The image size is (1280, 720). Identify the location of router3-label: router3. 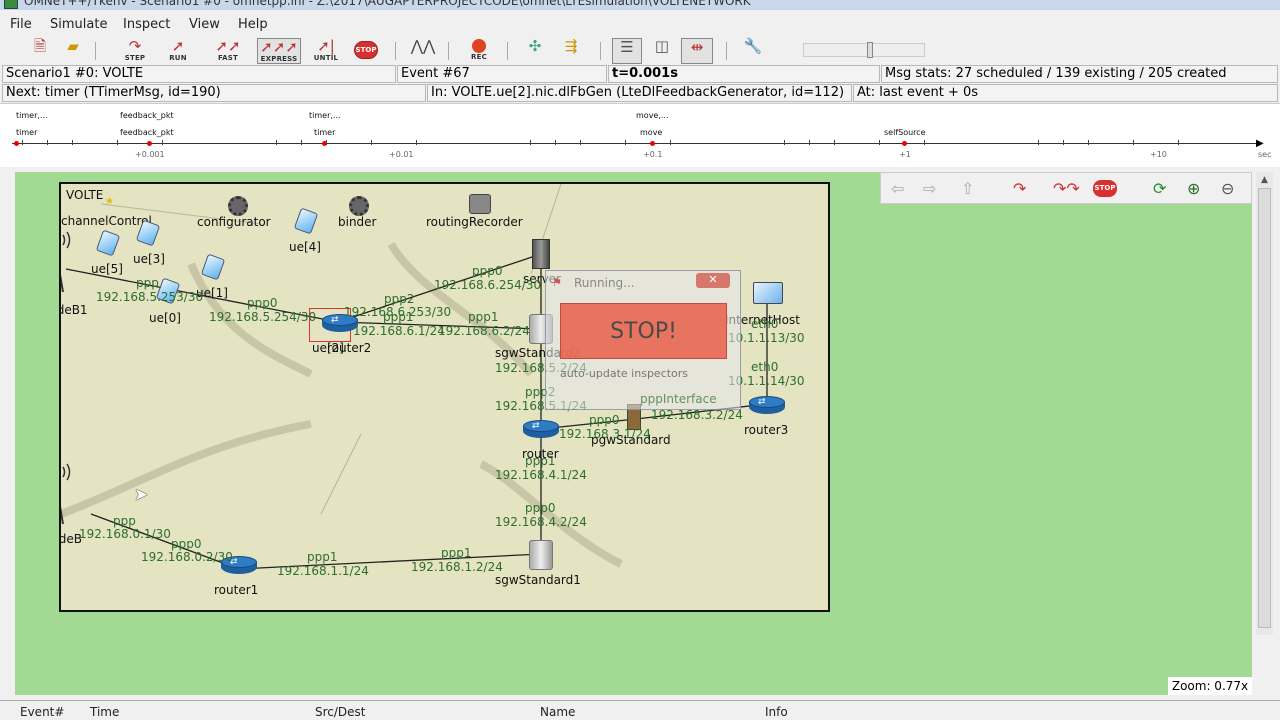
(766, 430).